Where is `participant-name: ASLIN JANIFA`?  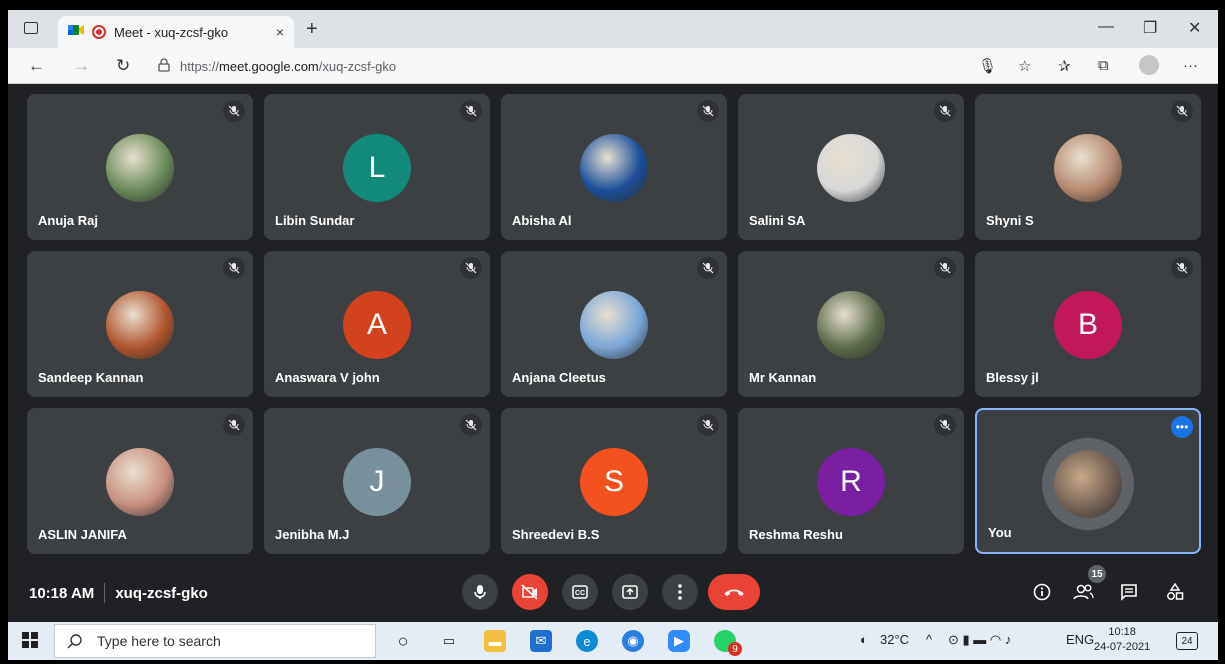
participant-name: ASLIN JANIFA is located at coordinates (82, 534).